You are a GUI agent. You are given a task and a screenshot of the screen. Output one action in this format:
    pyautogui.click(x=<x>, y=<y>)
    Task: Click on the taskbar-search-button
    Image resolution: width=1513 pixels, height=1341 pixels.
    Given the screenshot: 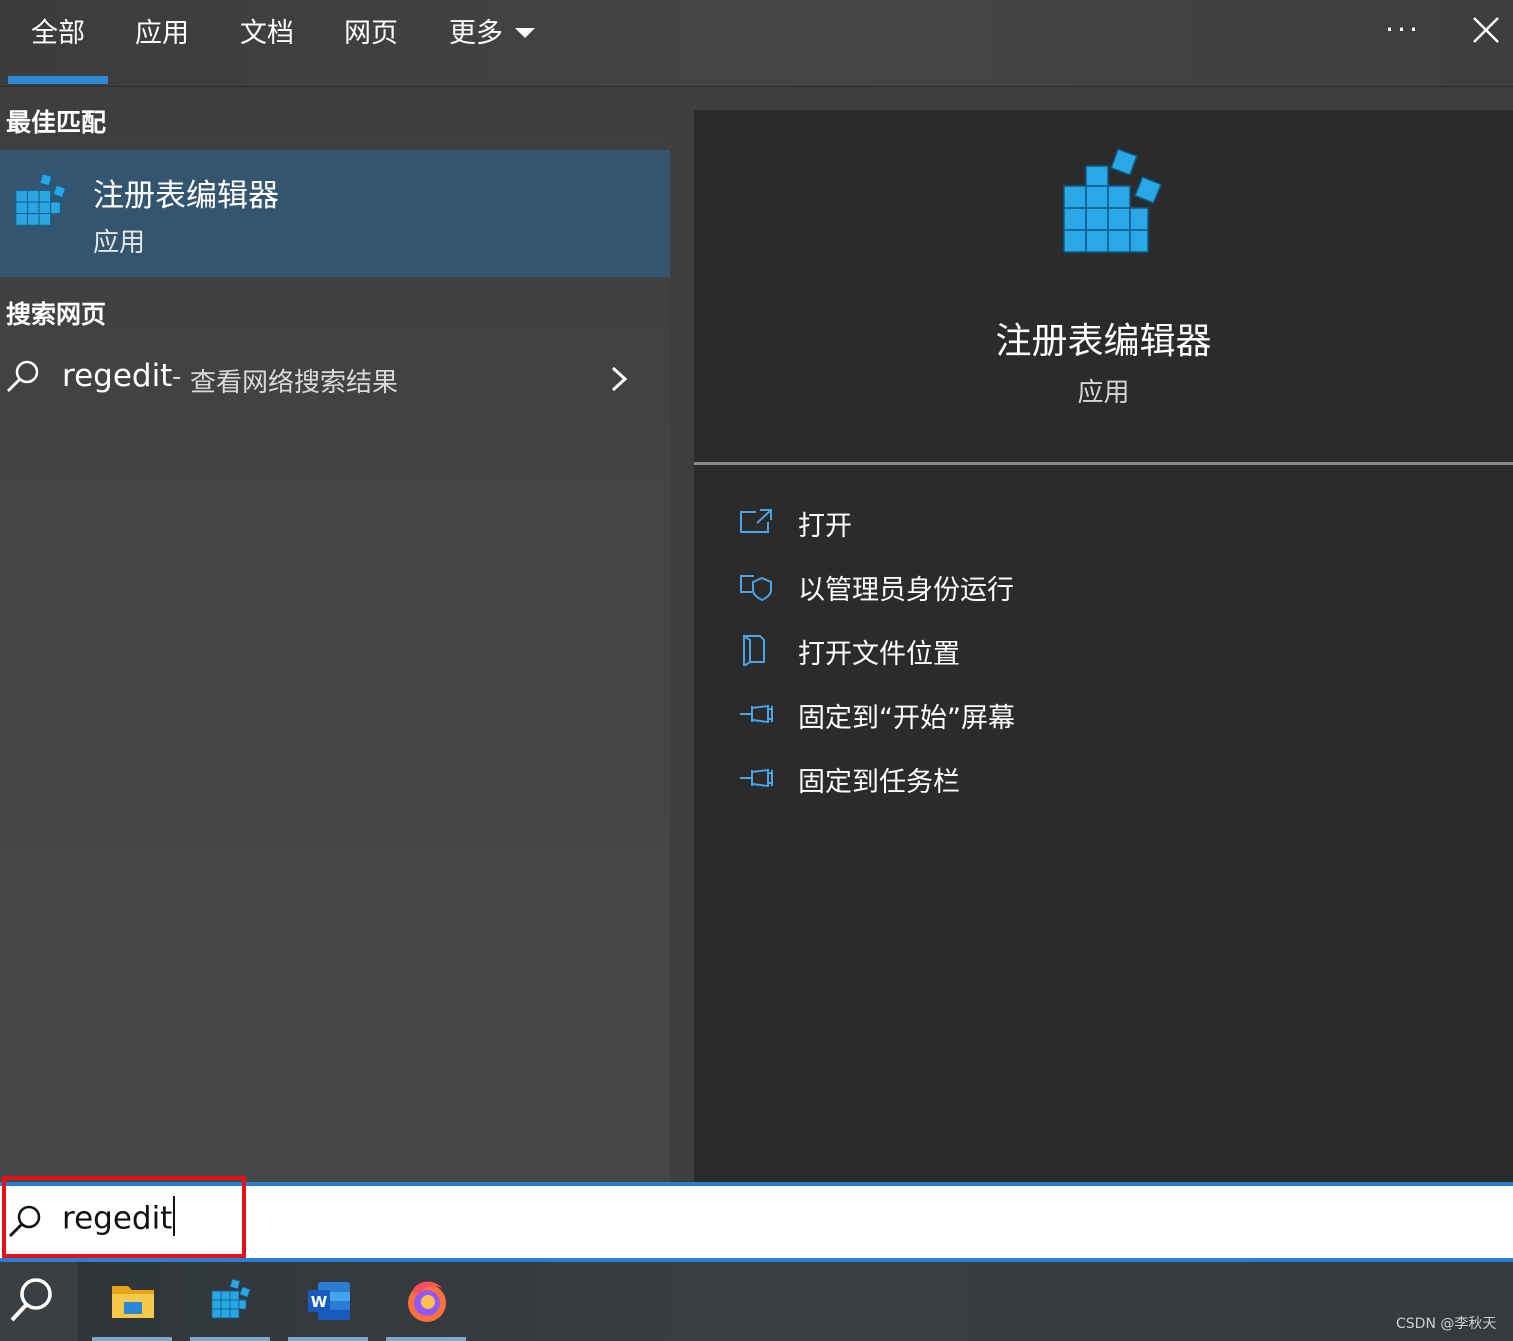 What is the action you would take?
    pyautogui.click(x=39, y=1301)
    